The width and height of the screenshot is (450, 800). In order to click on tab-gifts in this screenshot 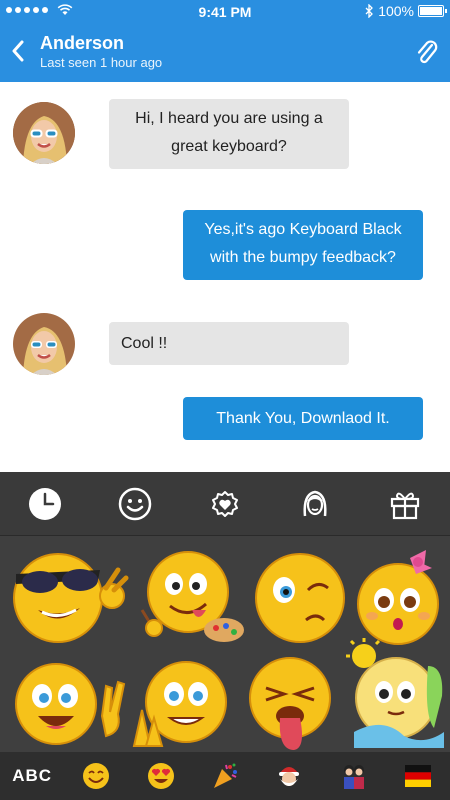, I will do `click(405, 504)`.